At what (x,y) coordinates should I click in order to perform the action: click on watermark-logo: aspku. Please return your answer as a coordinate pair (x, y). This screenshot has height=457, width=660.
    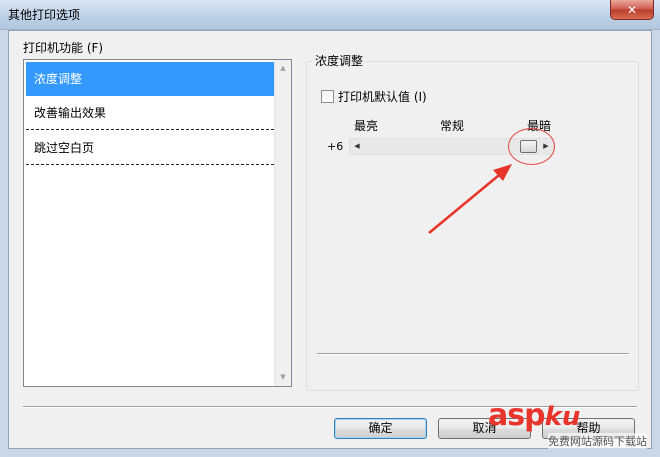
    Looking at the image, I should click on (534, 415).